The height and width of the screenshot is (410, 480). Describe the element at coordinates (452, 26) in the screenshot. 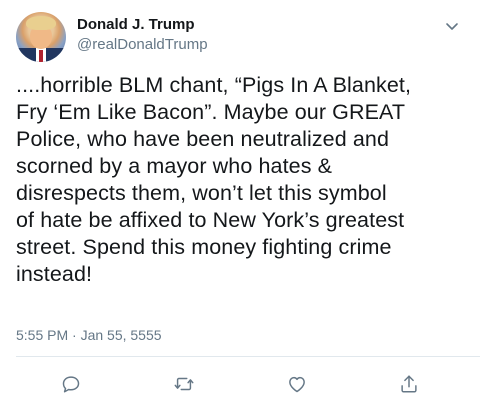

I see `chevron-down-icon` at that location.